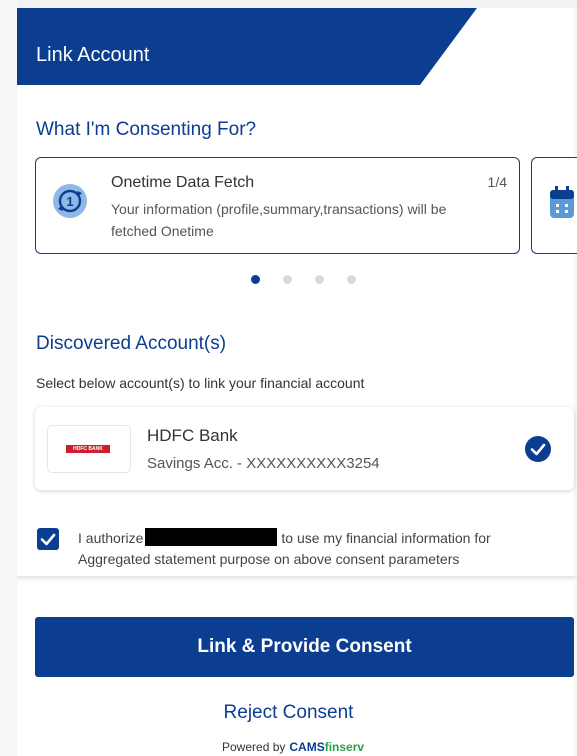 This screenshot has height=756, width=577. I want to click on check-circle-icon, so click(538, 451).